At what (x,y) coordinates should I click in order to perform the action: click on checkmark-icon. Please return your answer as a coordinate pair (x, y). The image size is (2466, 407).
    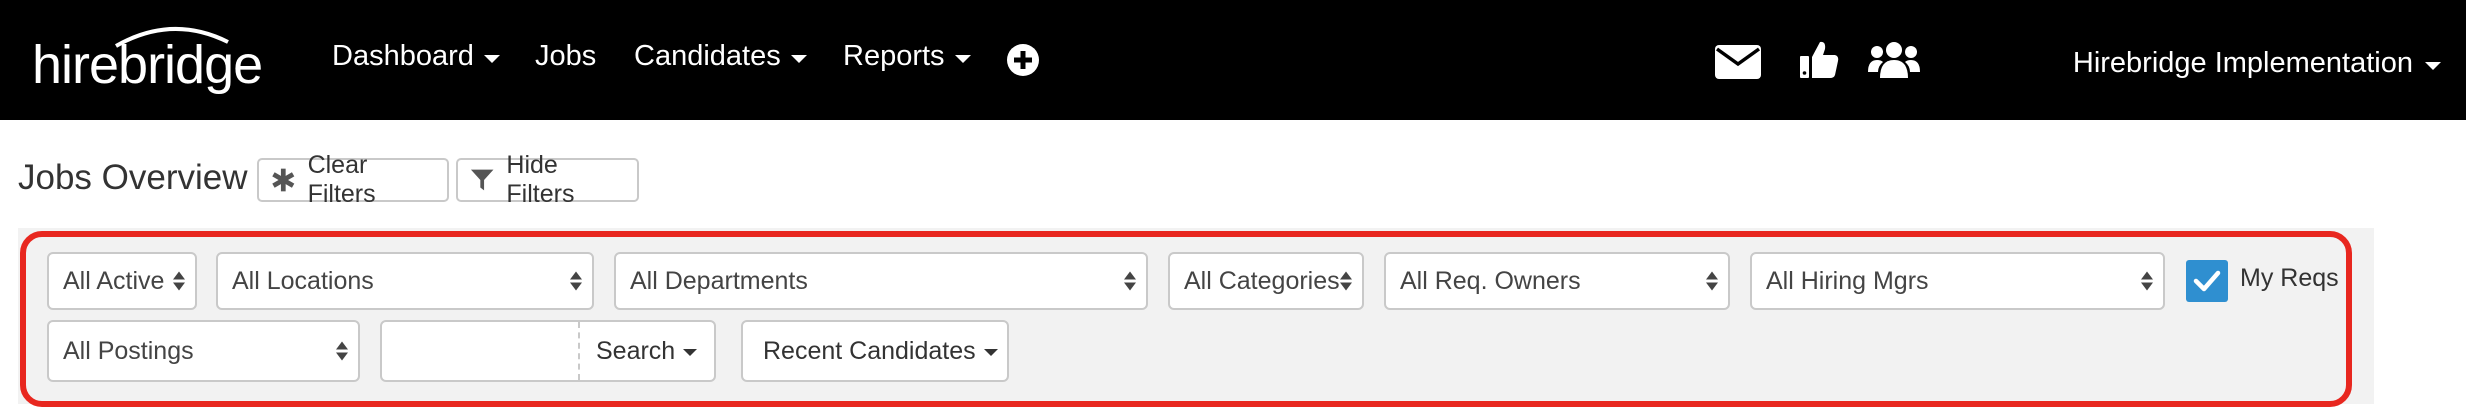
    Looking at the image, I should click on (2207, 281).